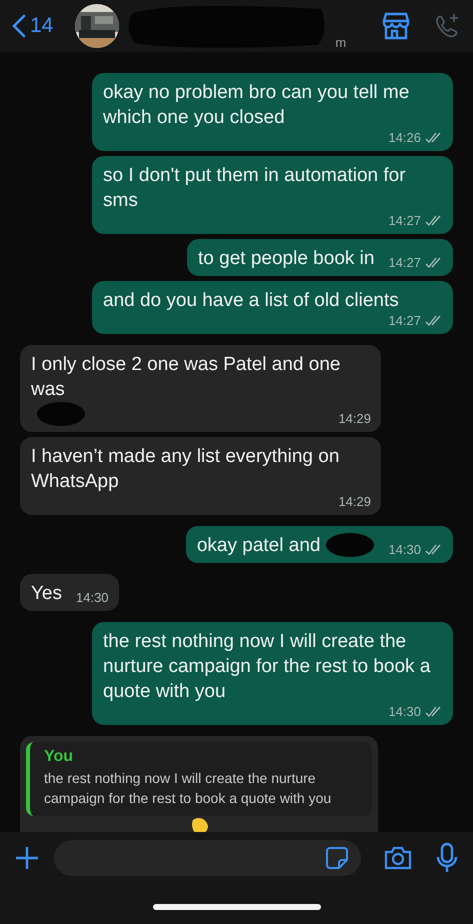  Describe the element at coordinates (404, 138) in the screenshot. I see `message-time: 14:26` at that location.